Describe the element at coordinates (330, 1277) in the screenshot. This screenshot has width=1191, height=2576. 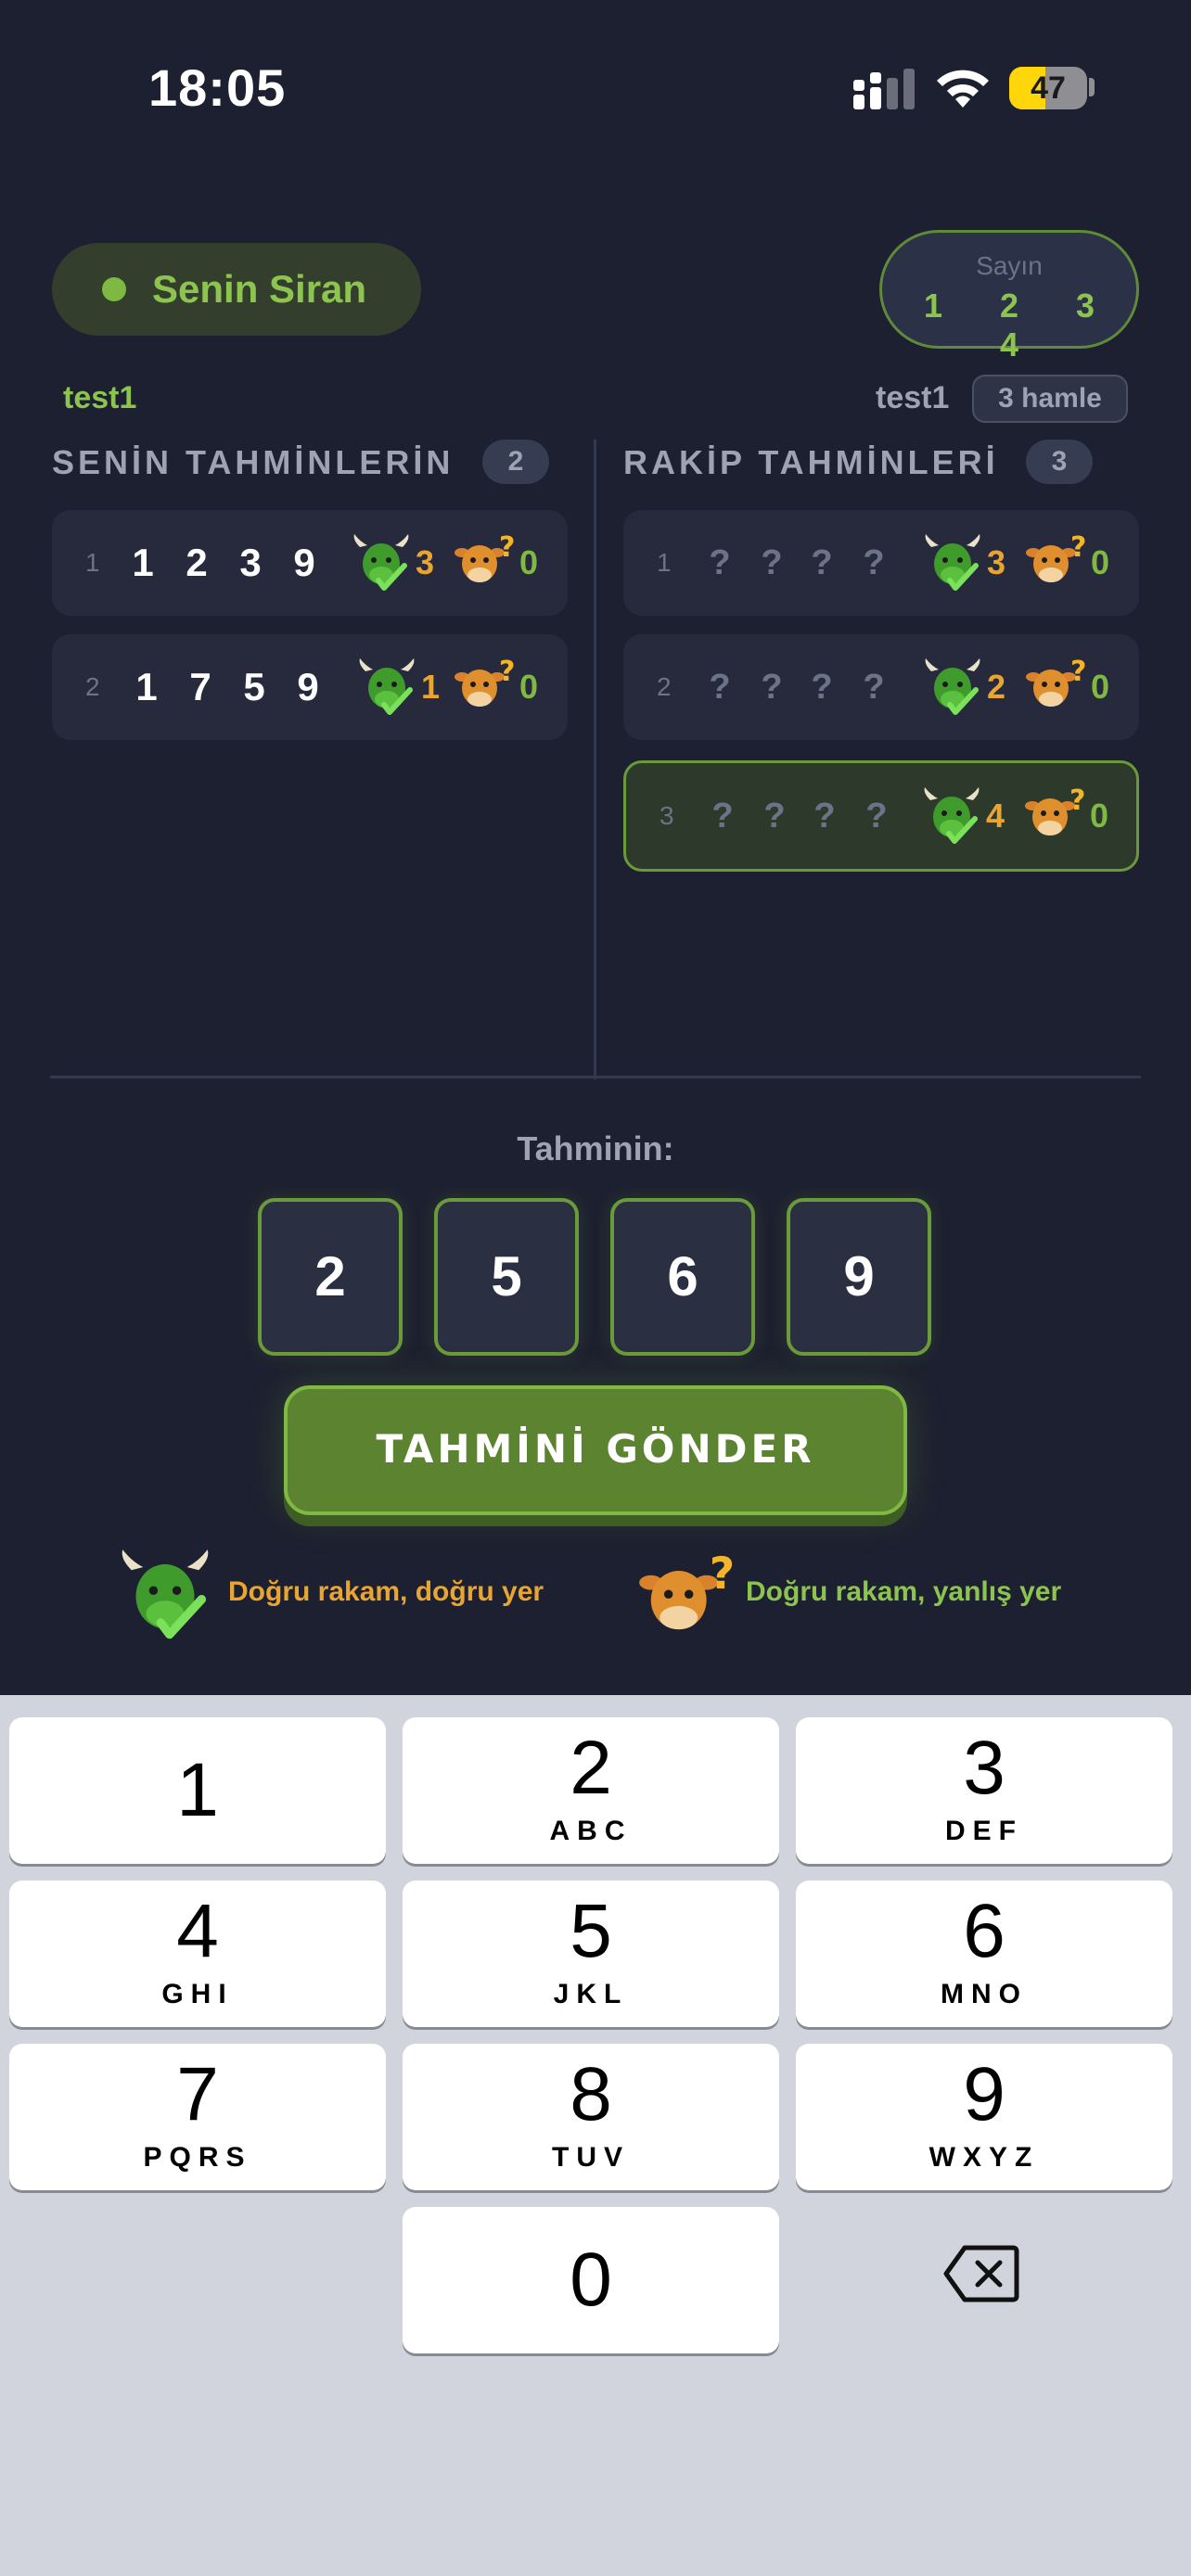
I see `guess-digit-box-1: 2` at that location.